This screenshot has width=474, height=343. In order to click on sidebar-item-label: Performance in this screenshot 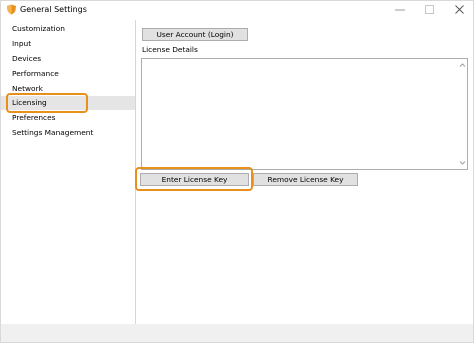, I will do `click(35, 73)`.